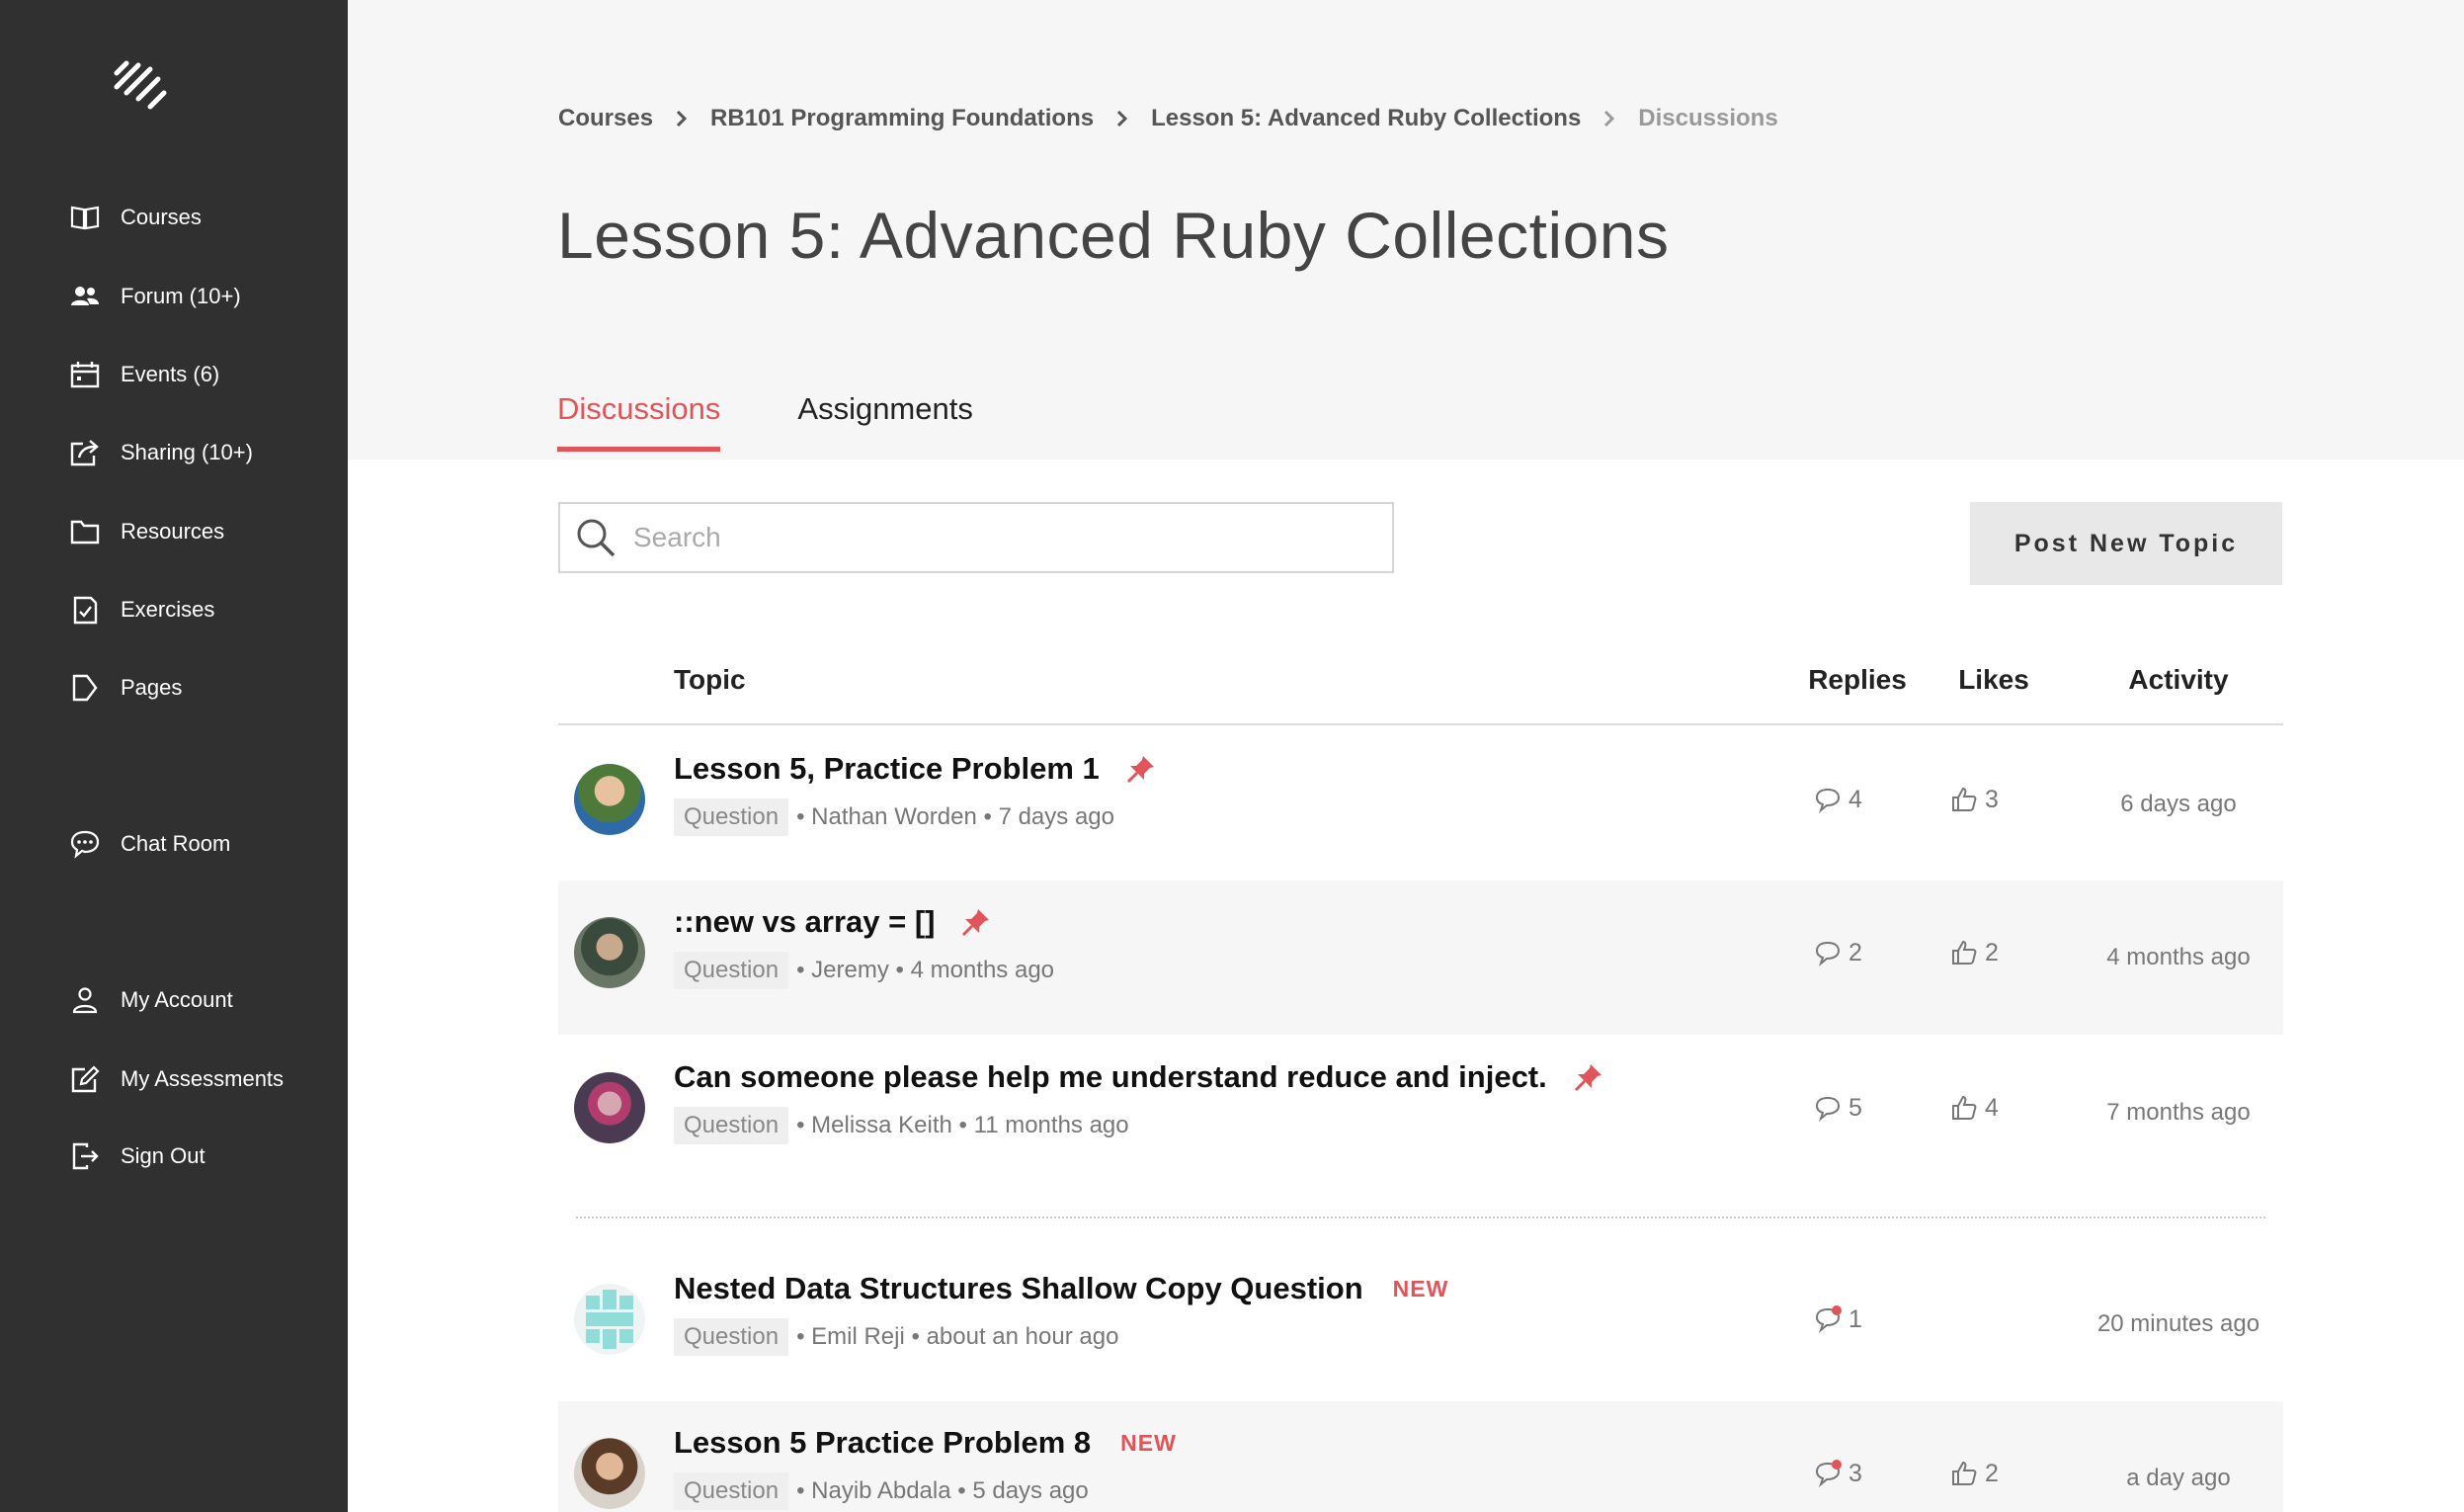 This screenshot has width=2464, height=1512. What do you see at coordinates (1857, 680) in the screenshot?
I see `column-header-replies: Replies` at bounding box center [1857, 680].